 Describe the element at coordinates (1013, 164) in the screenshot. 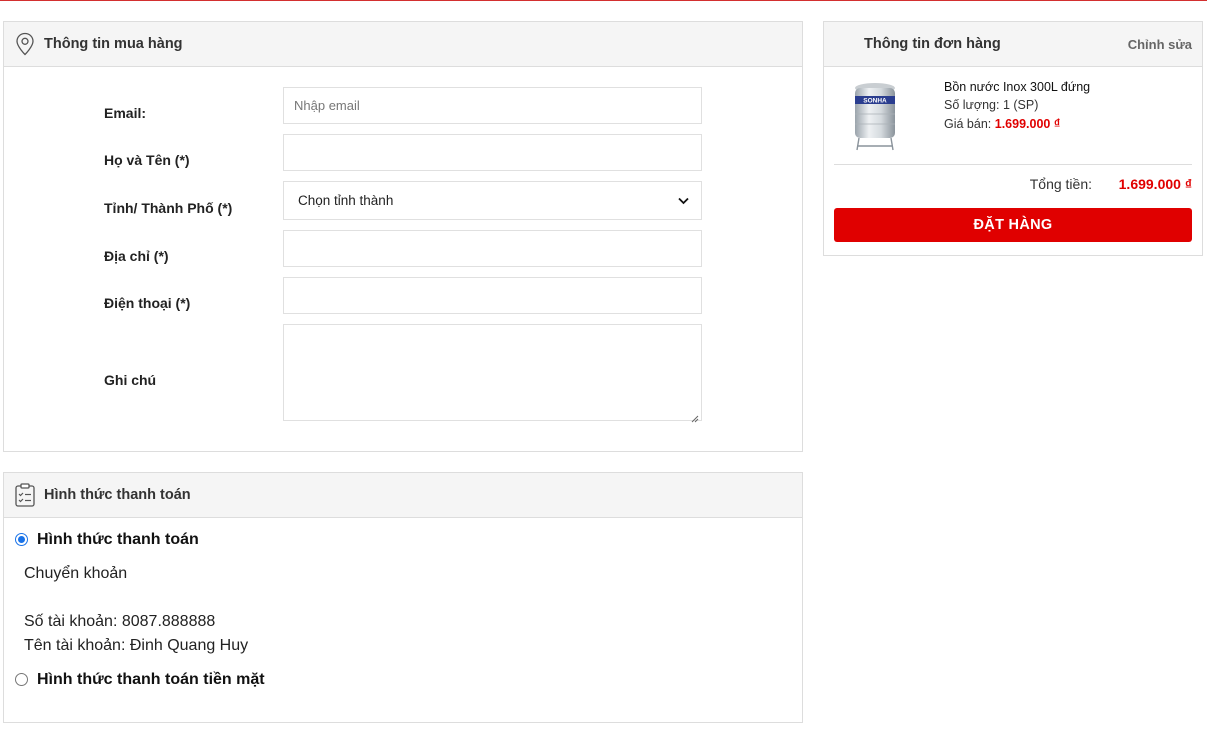

I see `order-divider` at that location.